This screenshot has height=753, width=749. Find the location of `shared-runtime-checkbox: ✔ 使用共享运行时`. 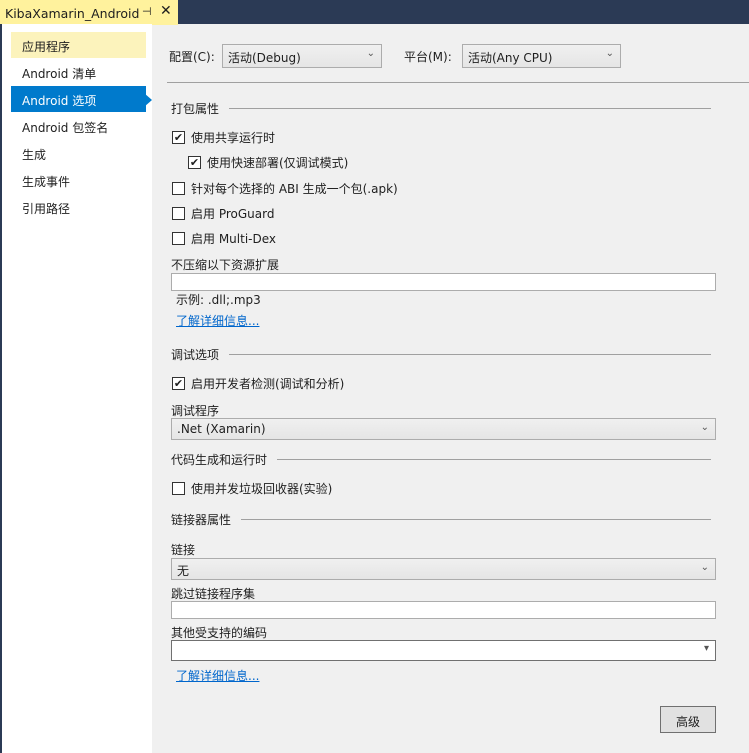

shared-runtime-checkbox: ✔ 使用共享运行时 is located at coordinates (223, 137).